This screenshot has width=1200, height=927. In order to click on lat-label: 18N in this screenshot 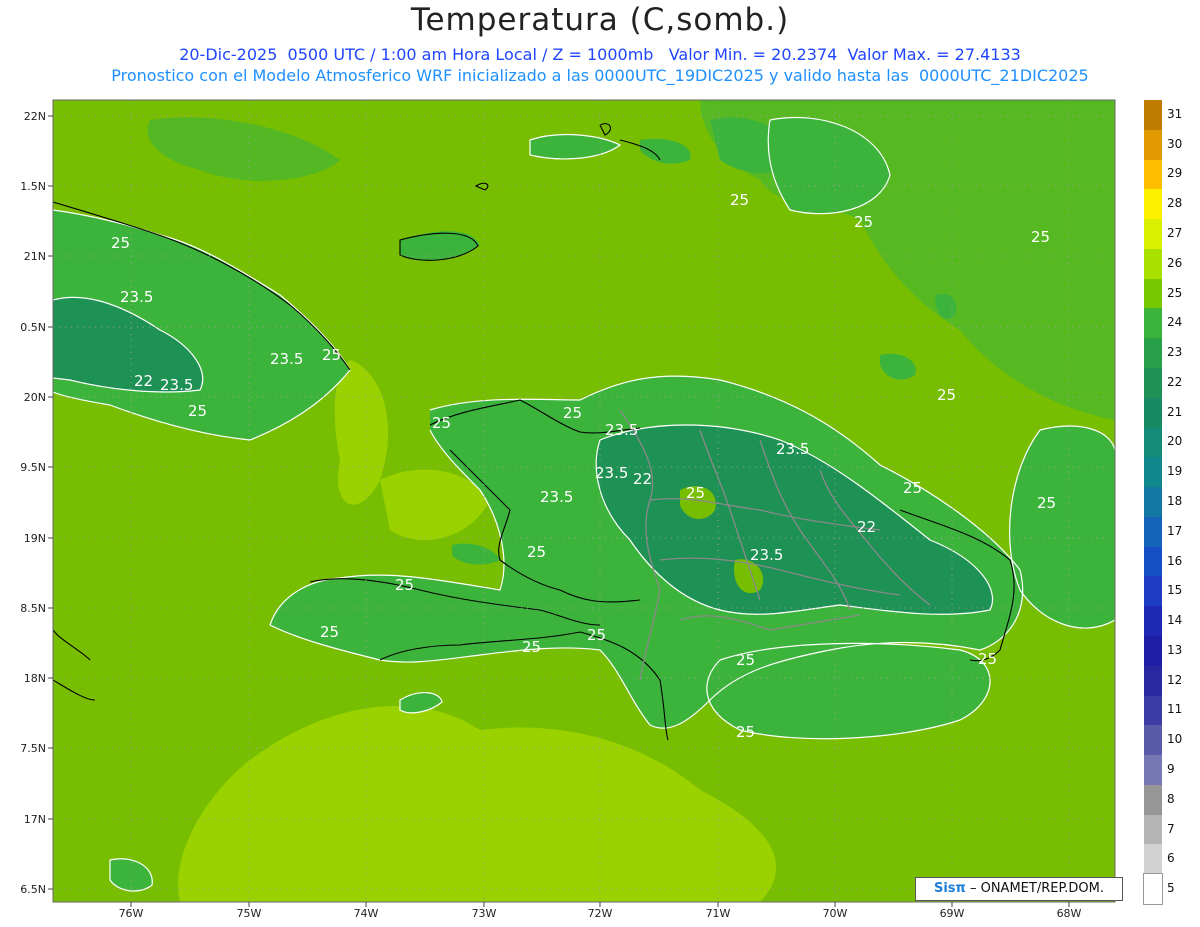, I will do `click(35, 678)`.